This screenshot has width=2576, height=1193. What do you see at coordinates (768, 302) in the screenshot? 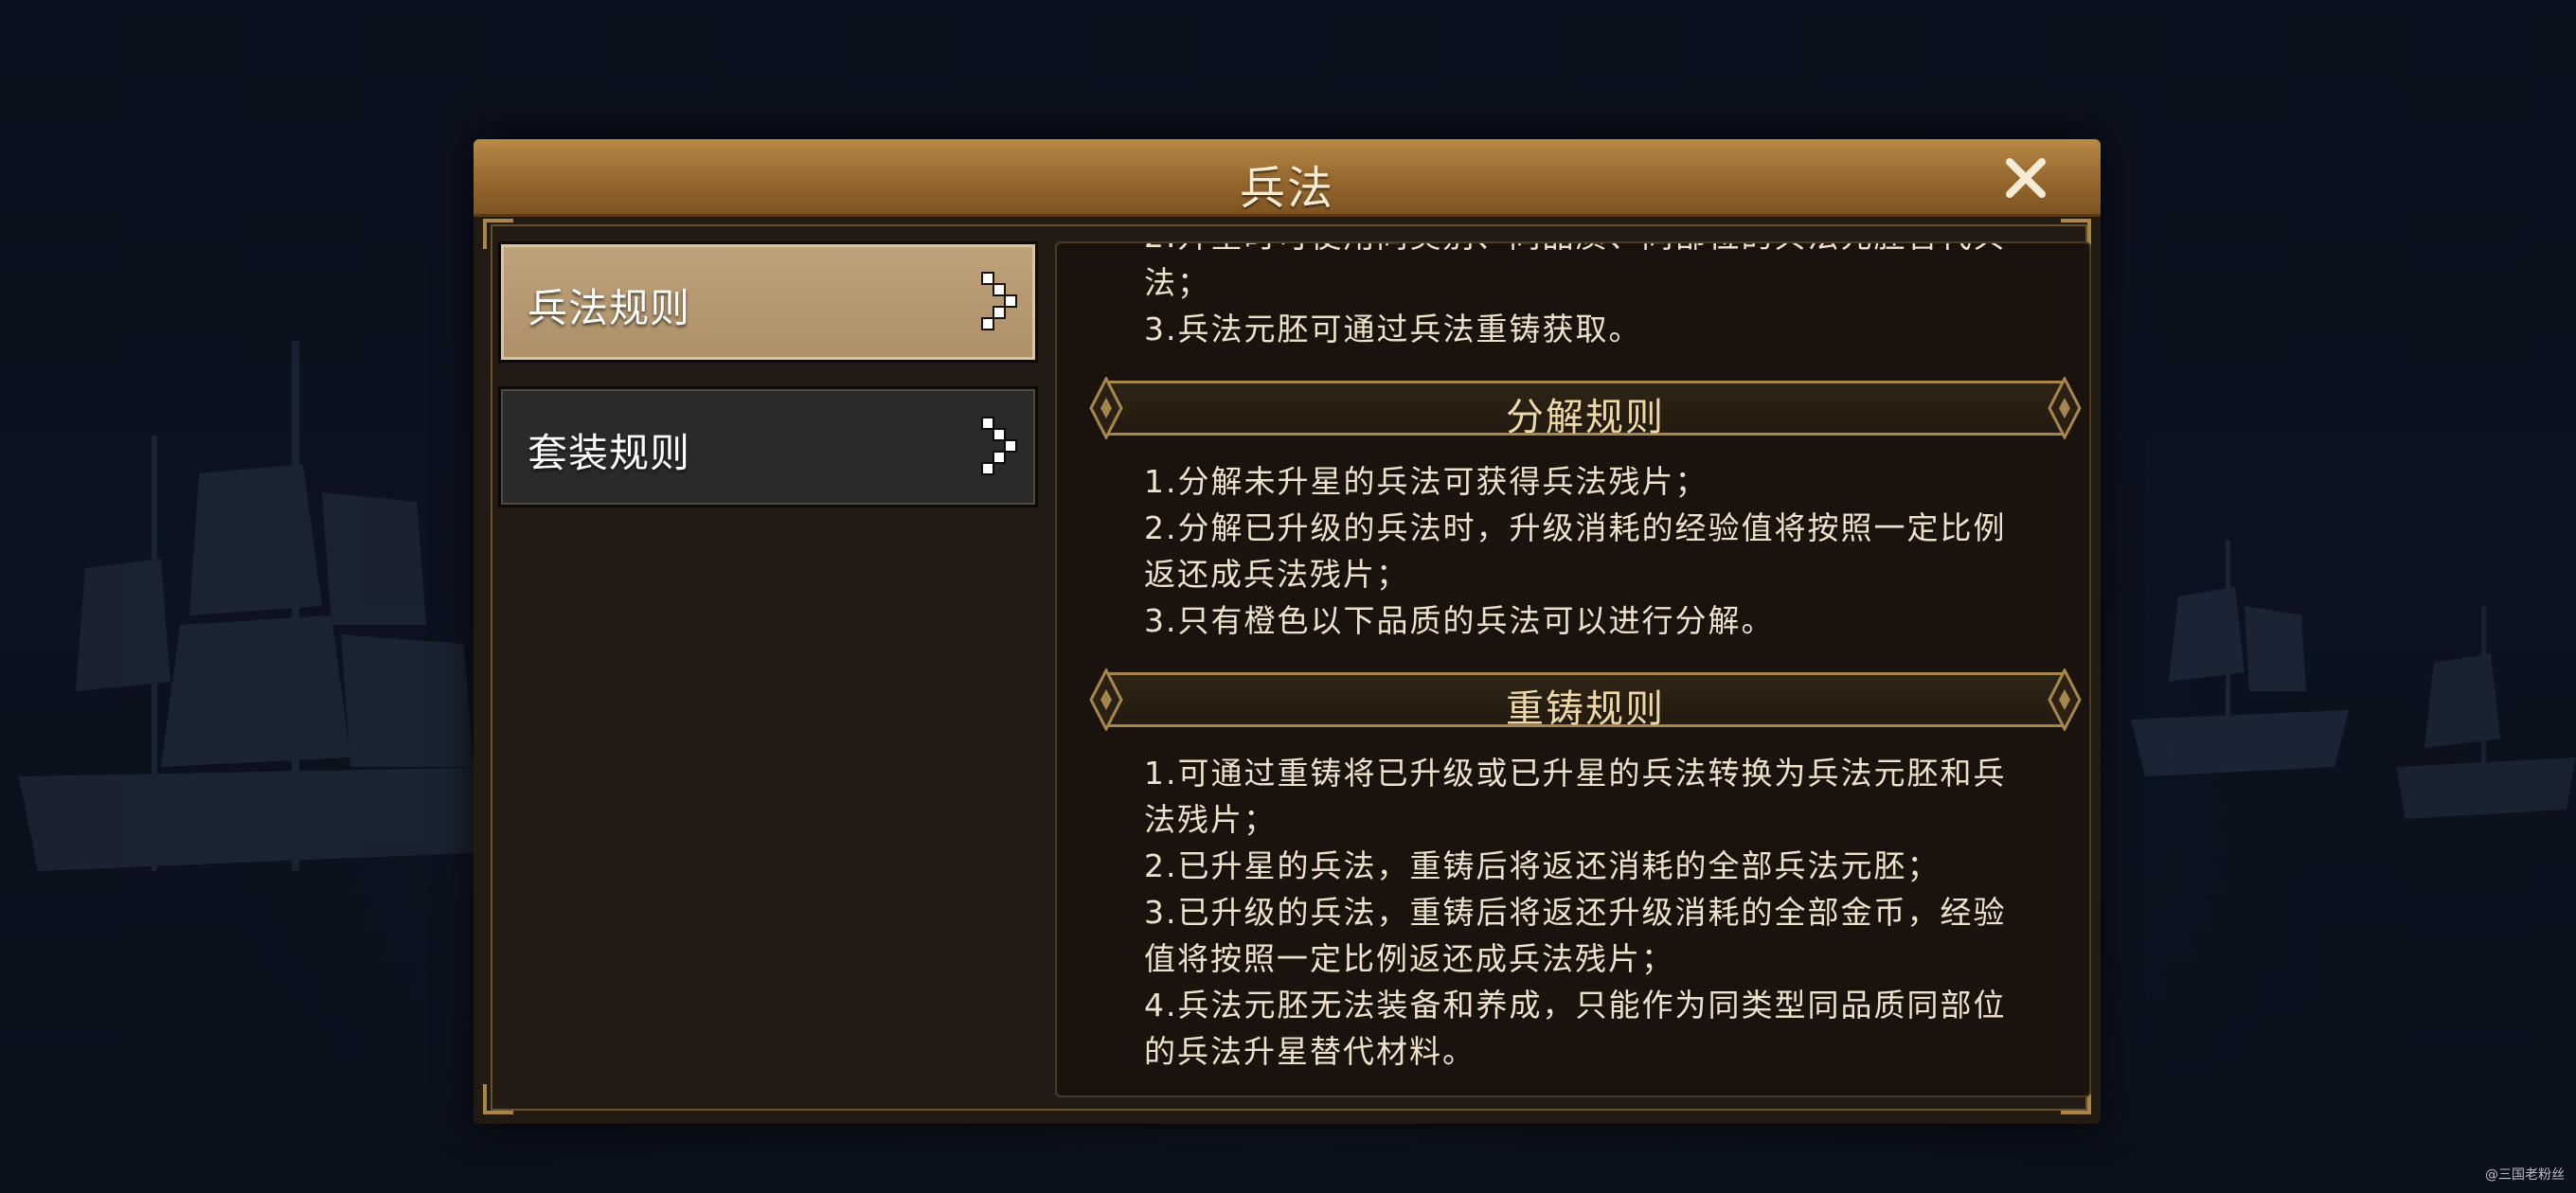
I see `tab-bingfa-rules: 兵法规则` at bounding box center [768, 302].